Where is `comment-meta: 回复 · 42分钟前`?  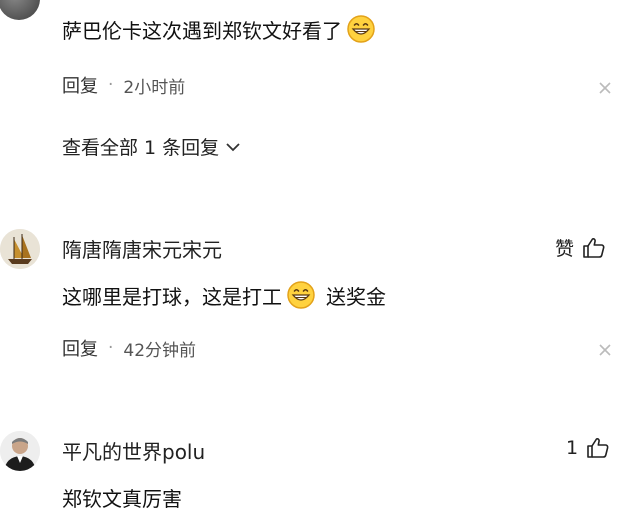
comment-meta: 回复 · 42分钟前 is located at coordinates (129, 348).